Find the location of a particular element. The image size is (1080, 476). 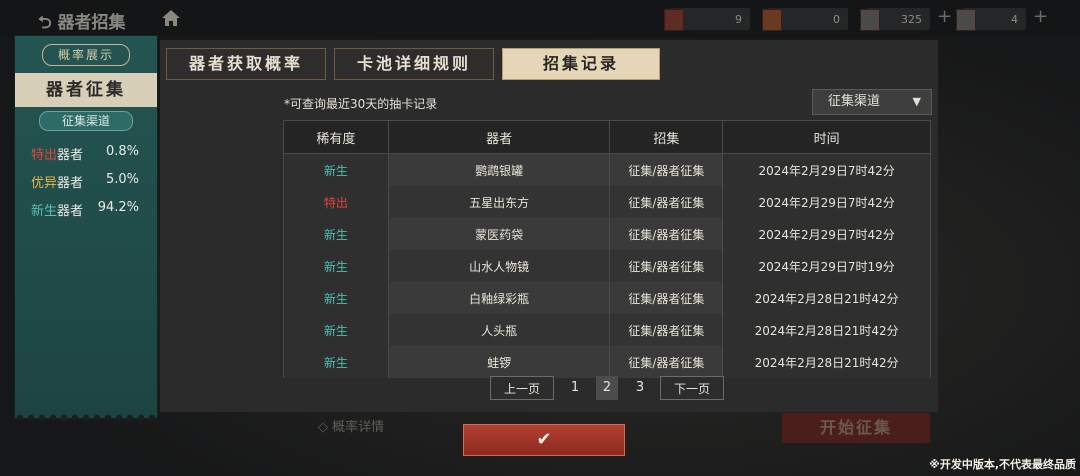

gem-icon is located at coordinates (966, 20).